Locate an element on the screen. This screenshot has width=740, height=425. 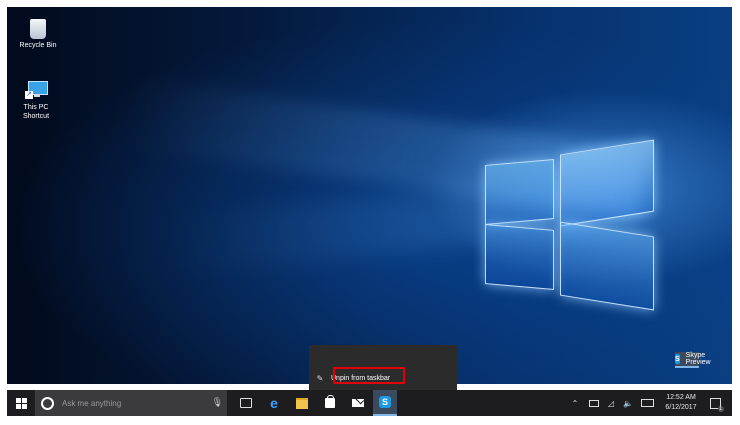
action-center-button: 1 is located at coordinates (715, 403).